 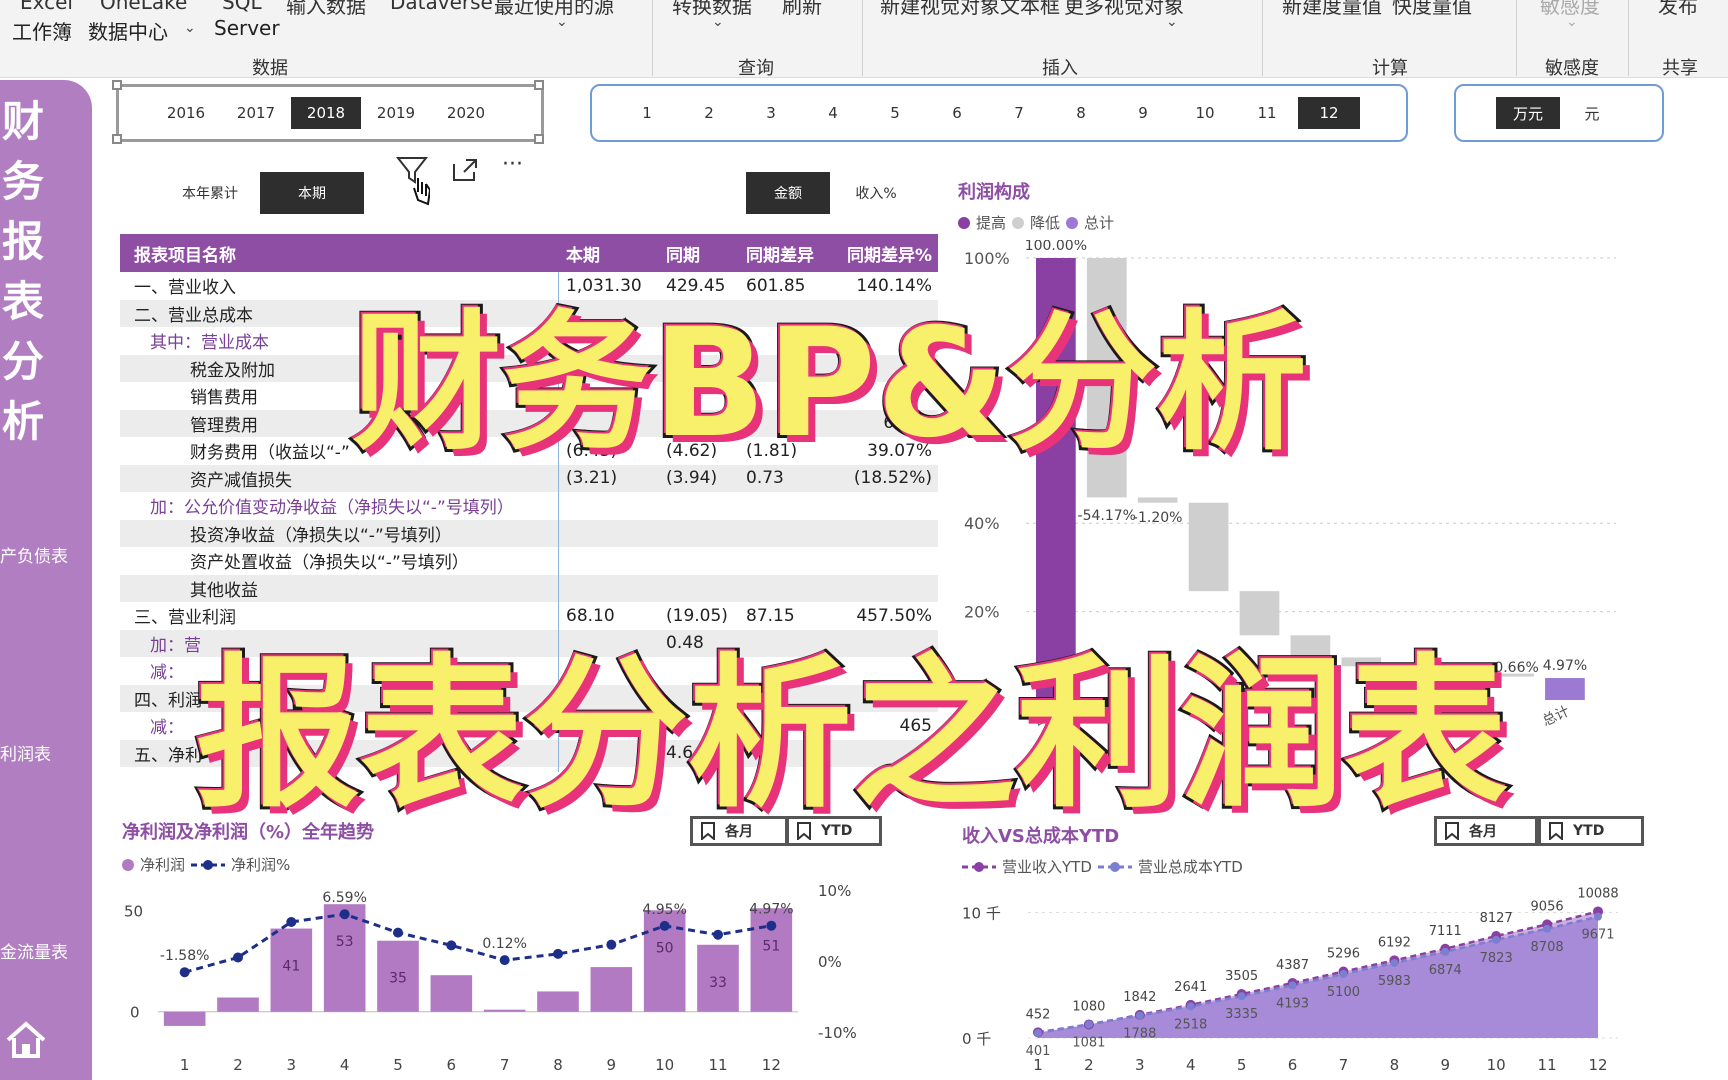 I want to click on x-tick-label: 4, so click(x=345, y=1065).